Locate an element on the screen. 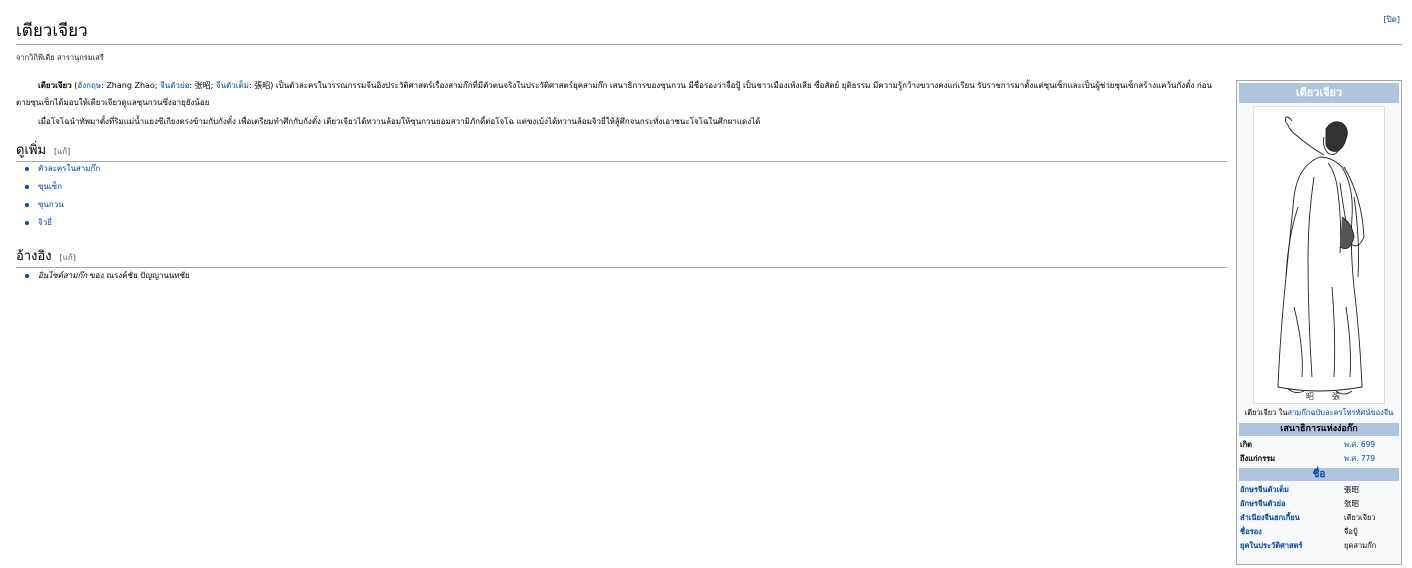 This screenshot has height=568, width=1412. infobox-value-link: พ.ศ. 699 is located at coordinates (1371, 445).